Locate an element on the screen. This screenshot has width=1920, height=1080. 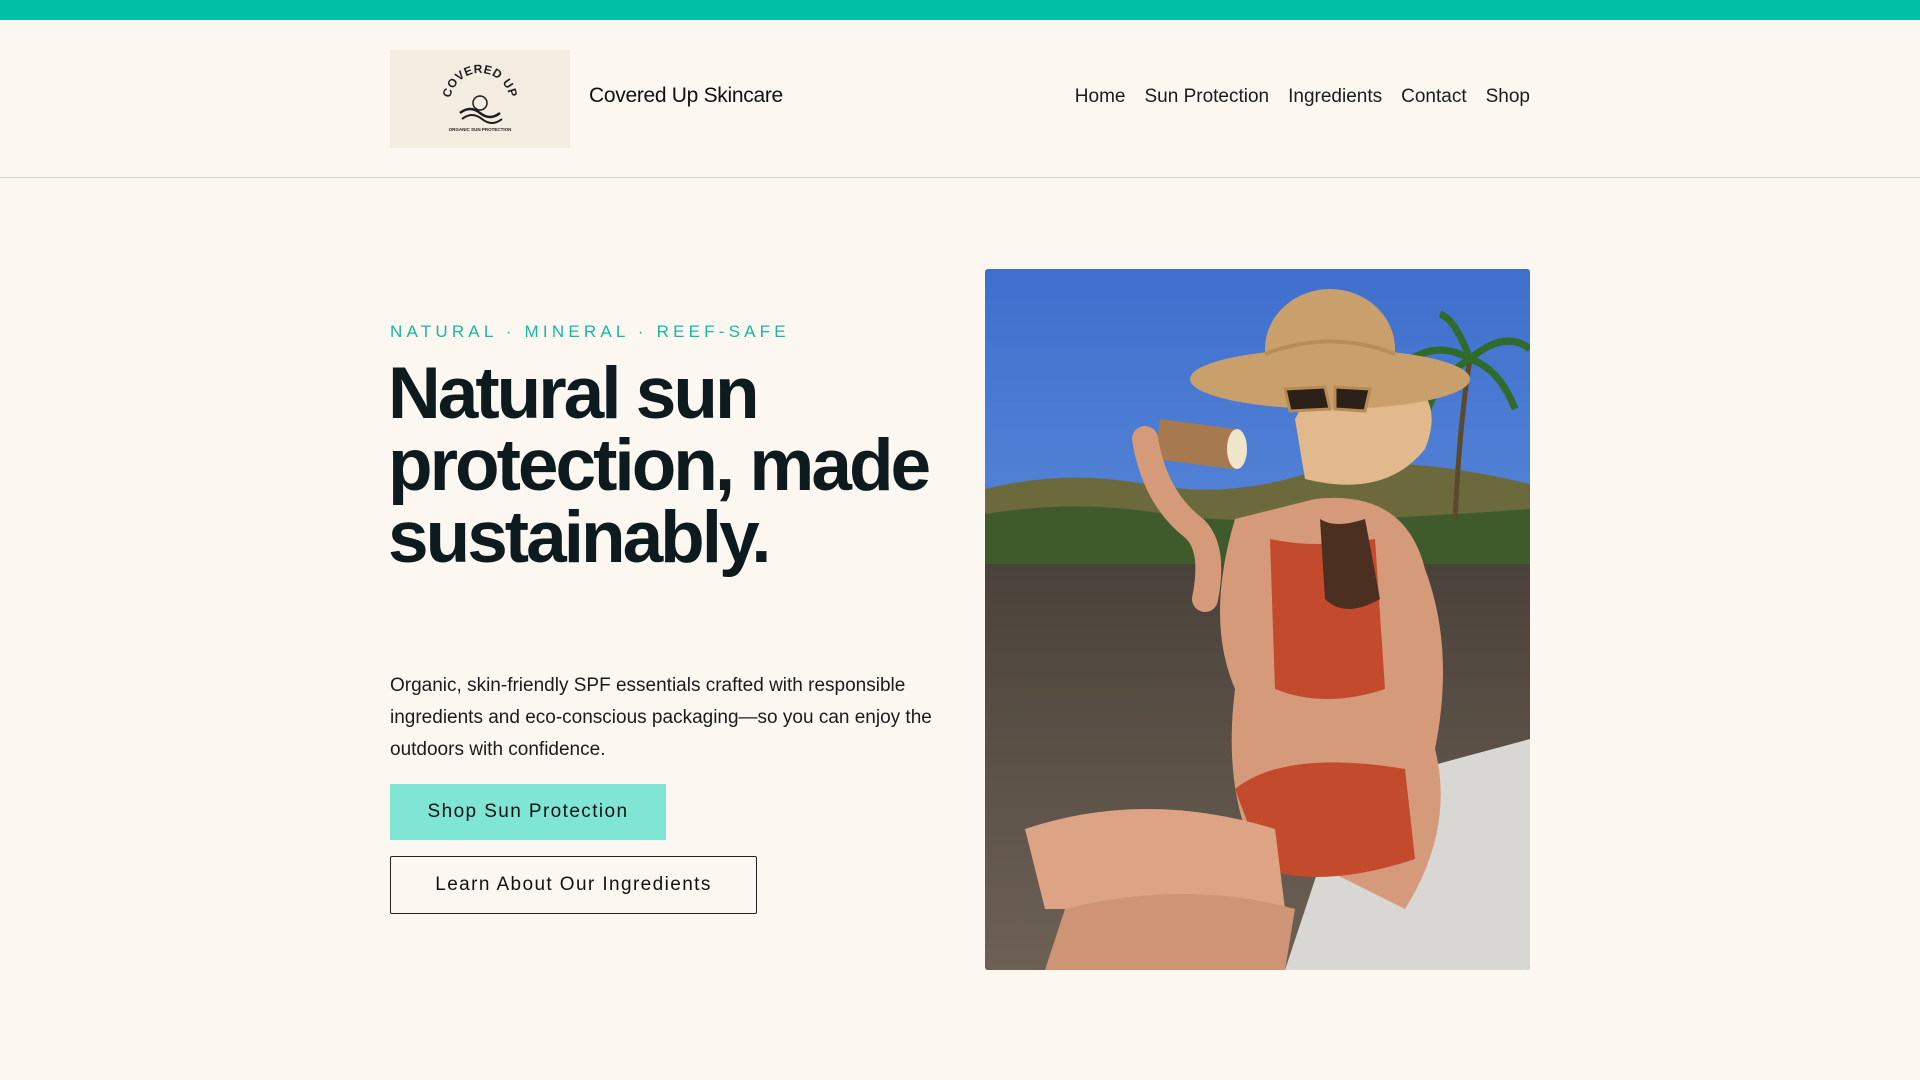
logo: COVERED UP ORGANIC SUN PROTECTION is located at coordinates (480, 99).